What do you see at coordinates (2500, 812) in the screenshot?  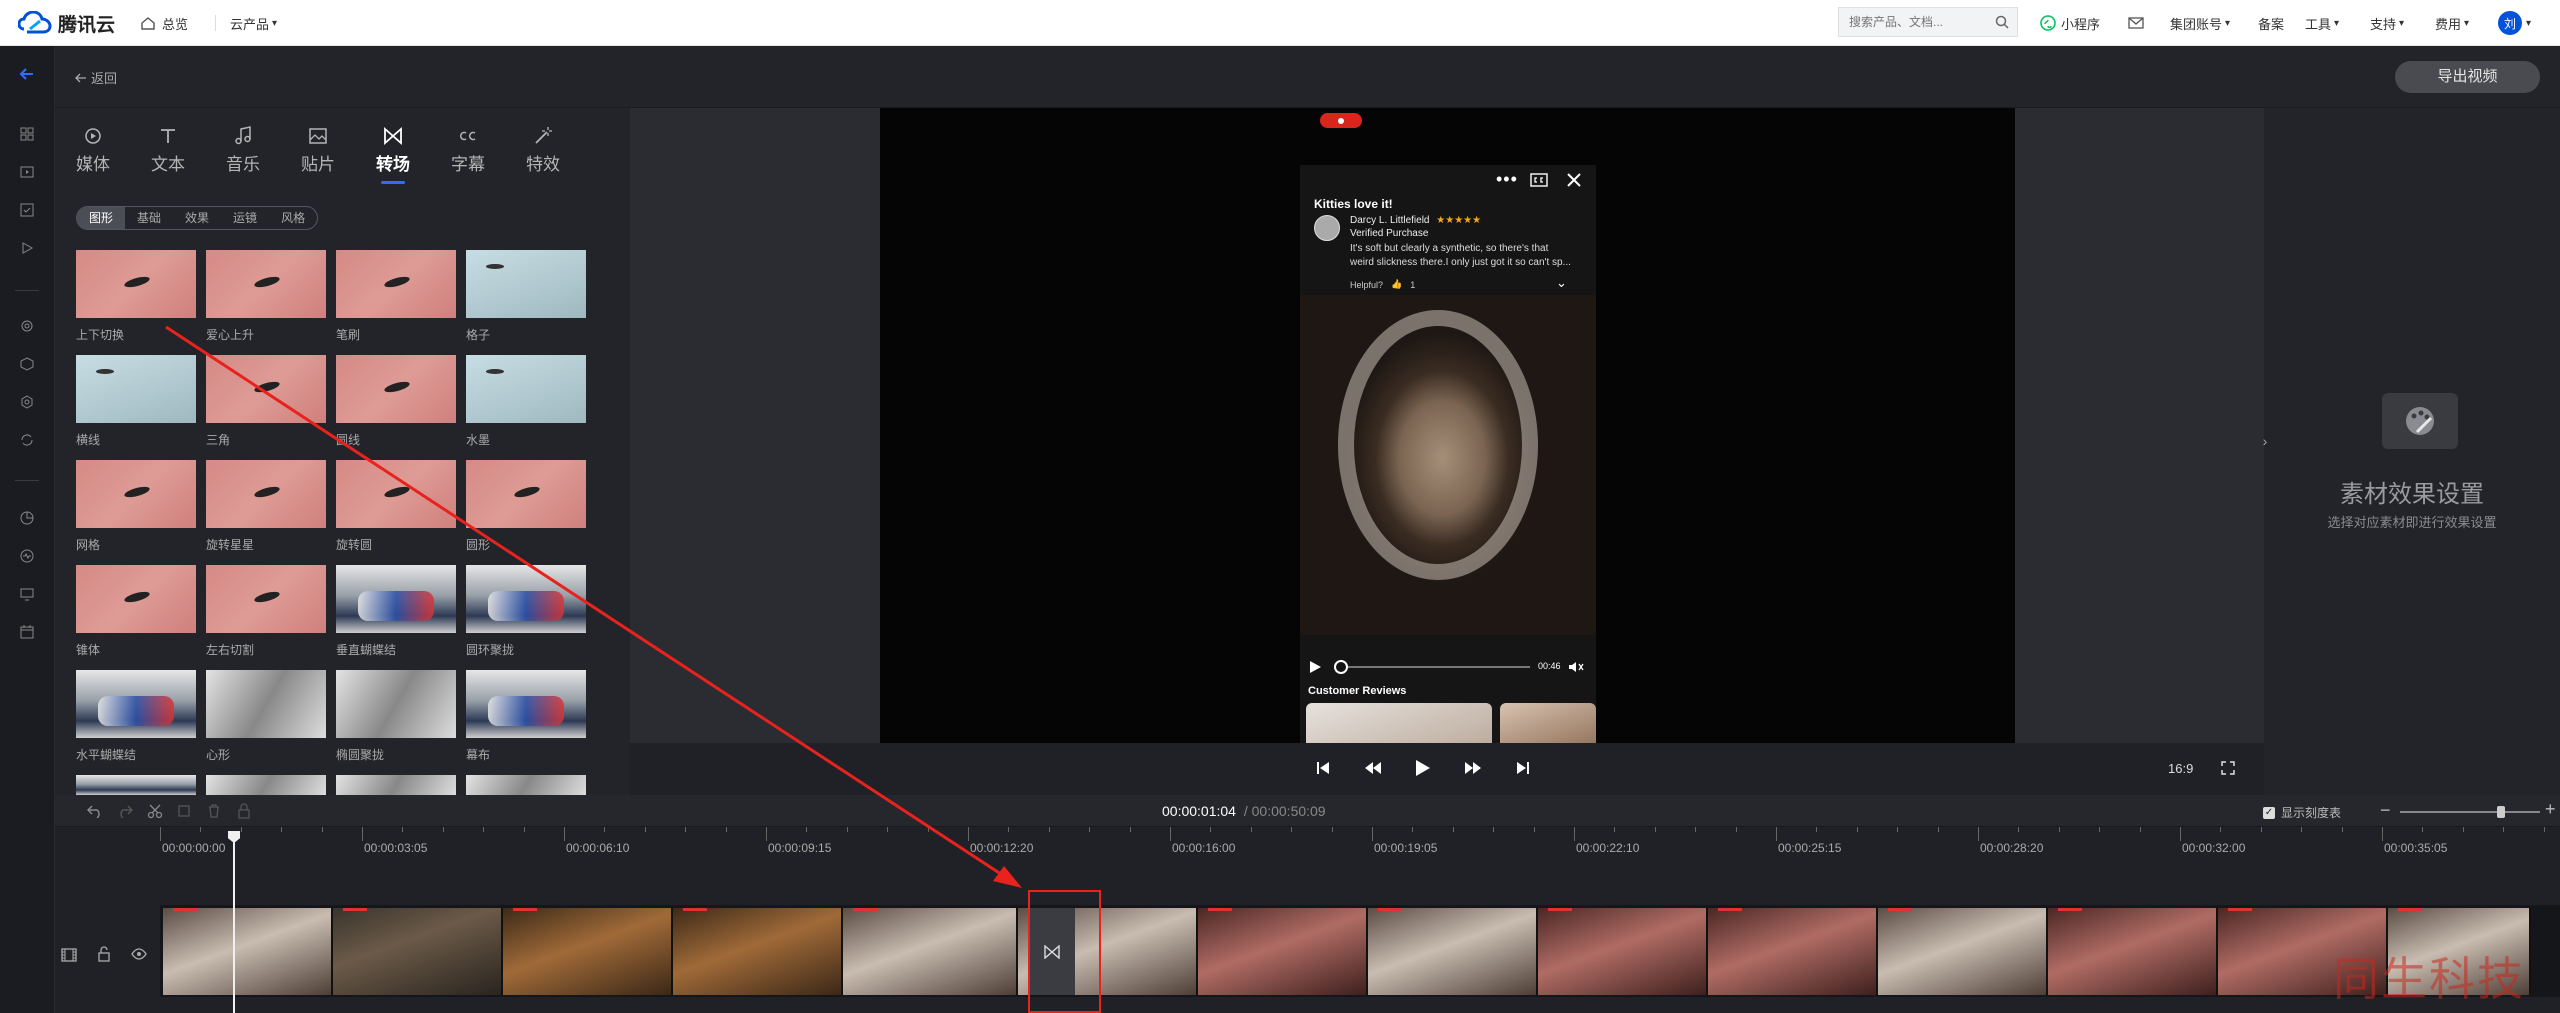 I see `zoom-slider-knob` at bounding box center [2500, 812].